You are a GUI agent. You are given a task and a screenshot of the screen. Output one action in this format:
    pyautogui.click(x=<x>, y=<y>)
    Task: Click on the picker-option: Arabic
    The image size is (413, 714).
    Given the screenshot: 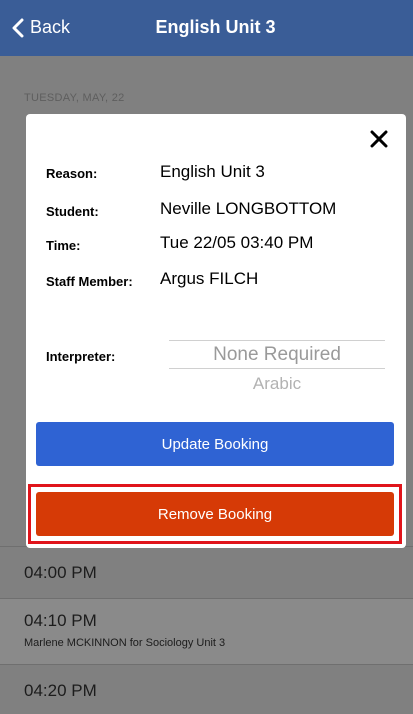 What is the action you would take?
    pyautogui.click(x=277, y=384)
    